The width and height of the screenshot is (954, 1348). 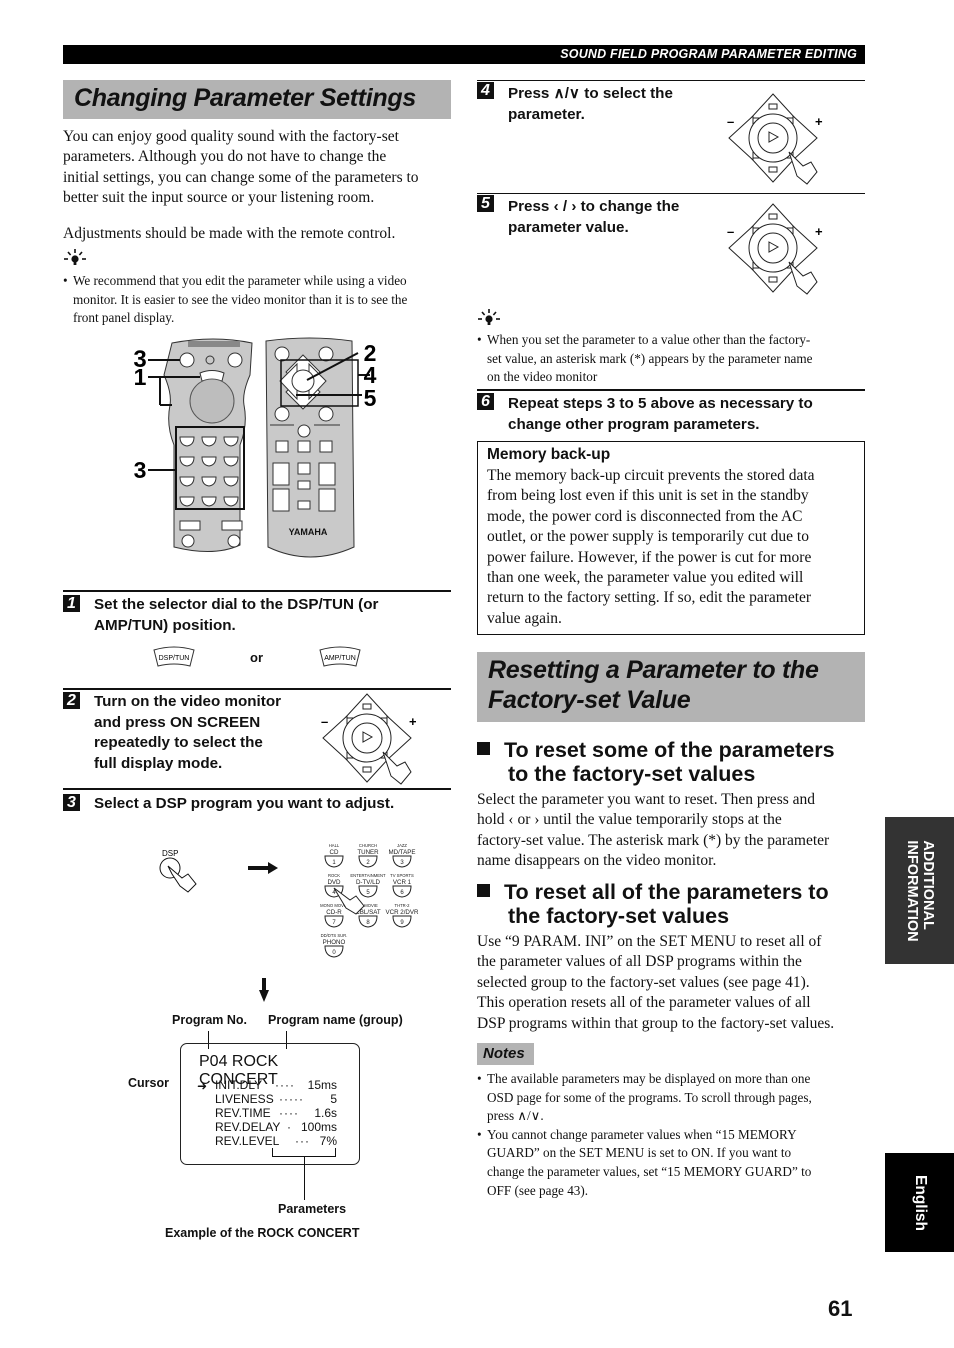 I want to click on side-tab-additional-information: ADDITIONAL INFORMATION, so click(x=919, y=890).